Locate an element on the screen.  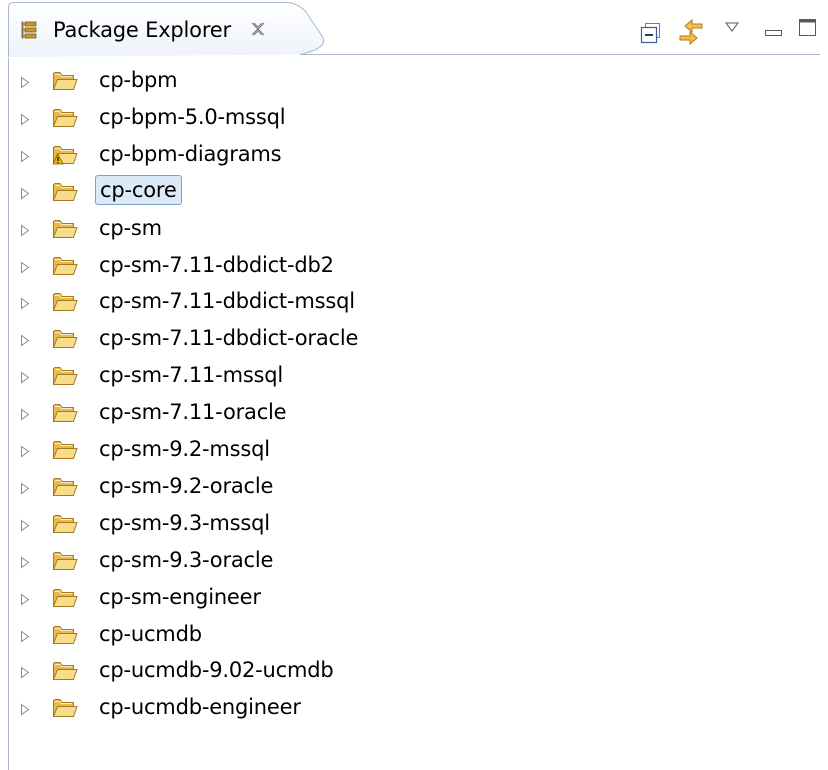
tree-item-label: cp-sm-engineer is located at coordinates (180, 597).